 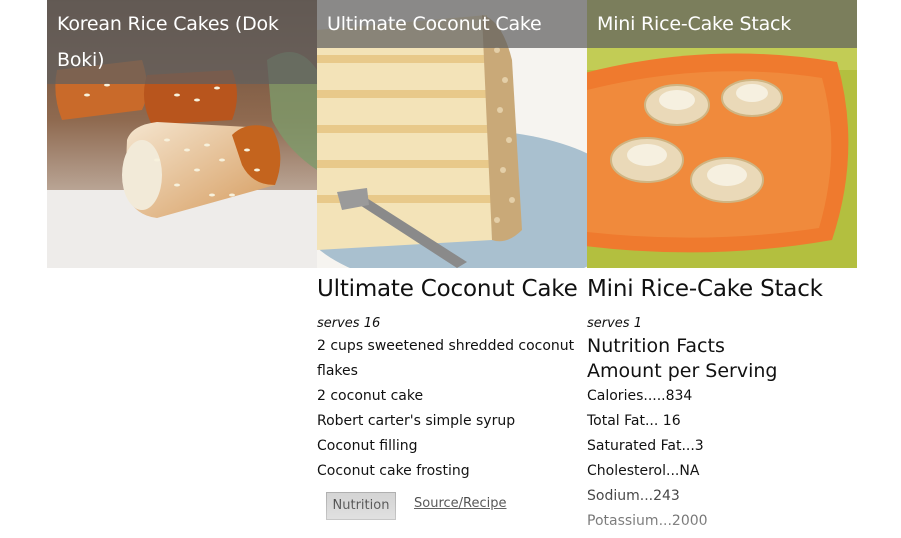 I want to click on card-actions: Nutrition Source/Recipe, so click(x=452, y=507).